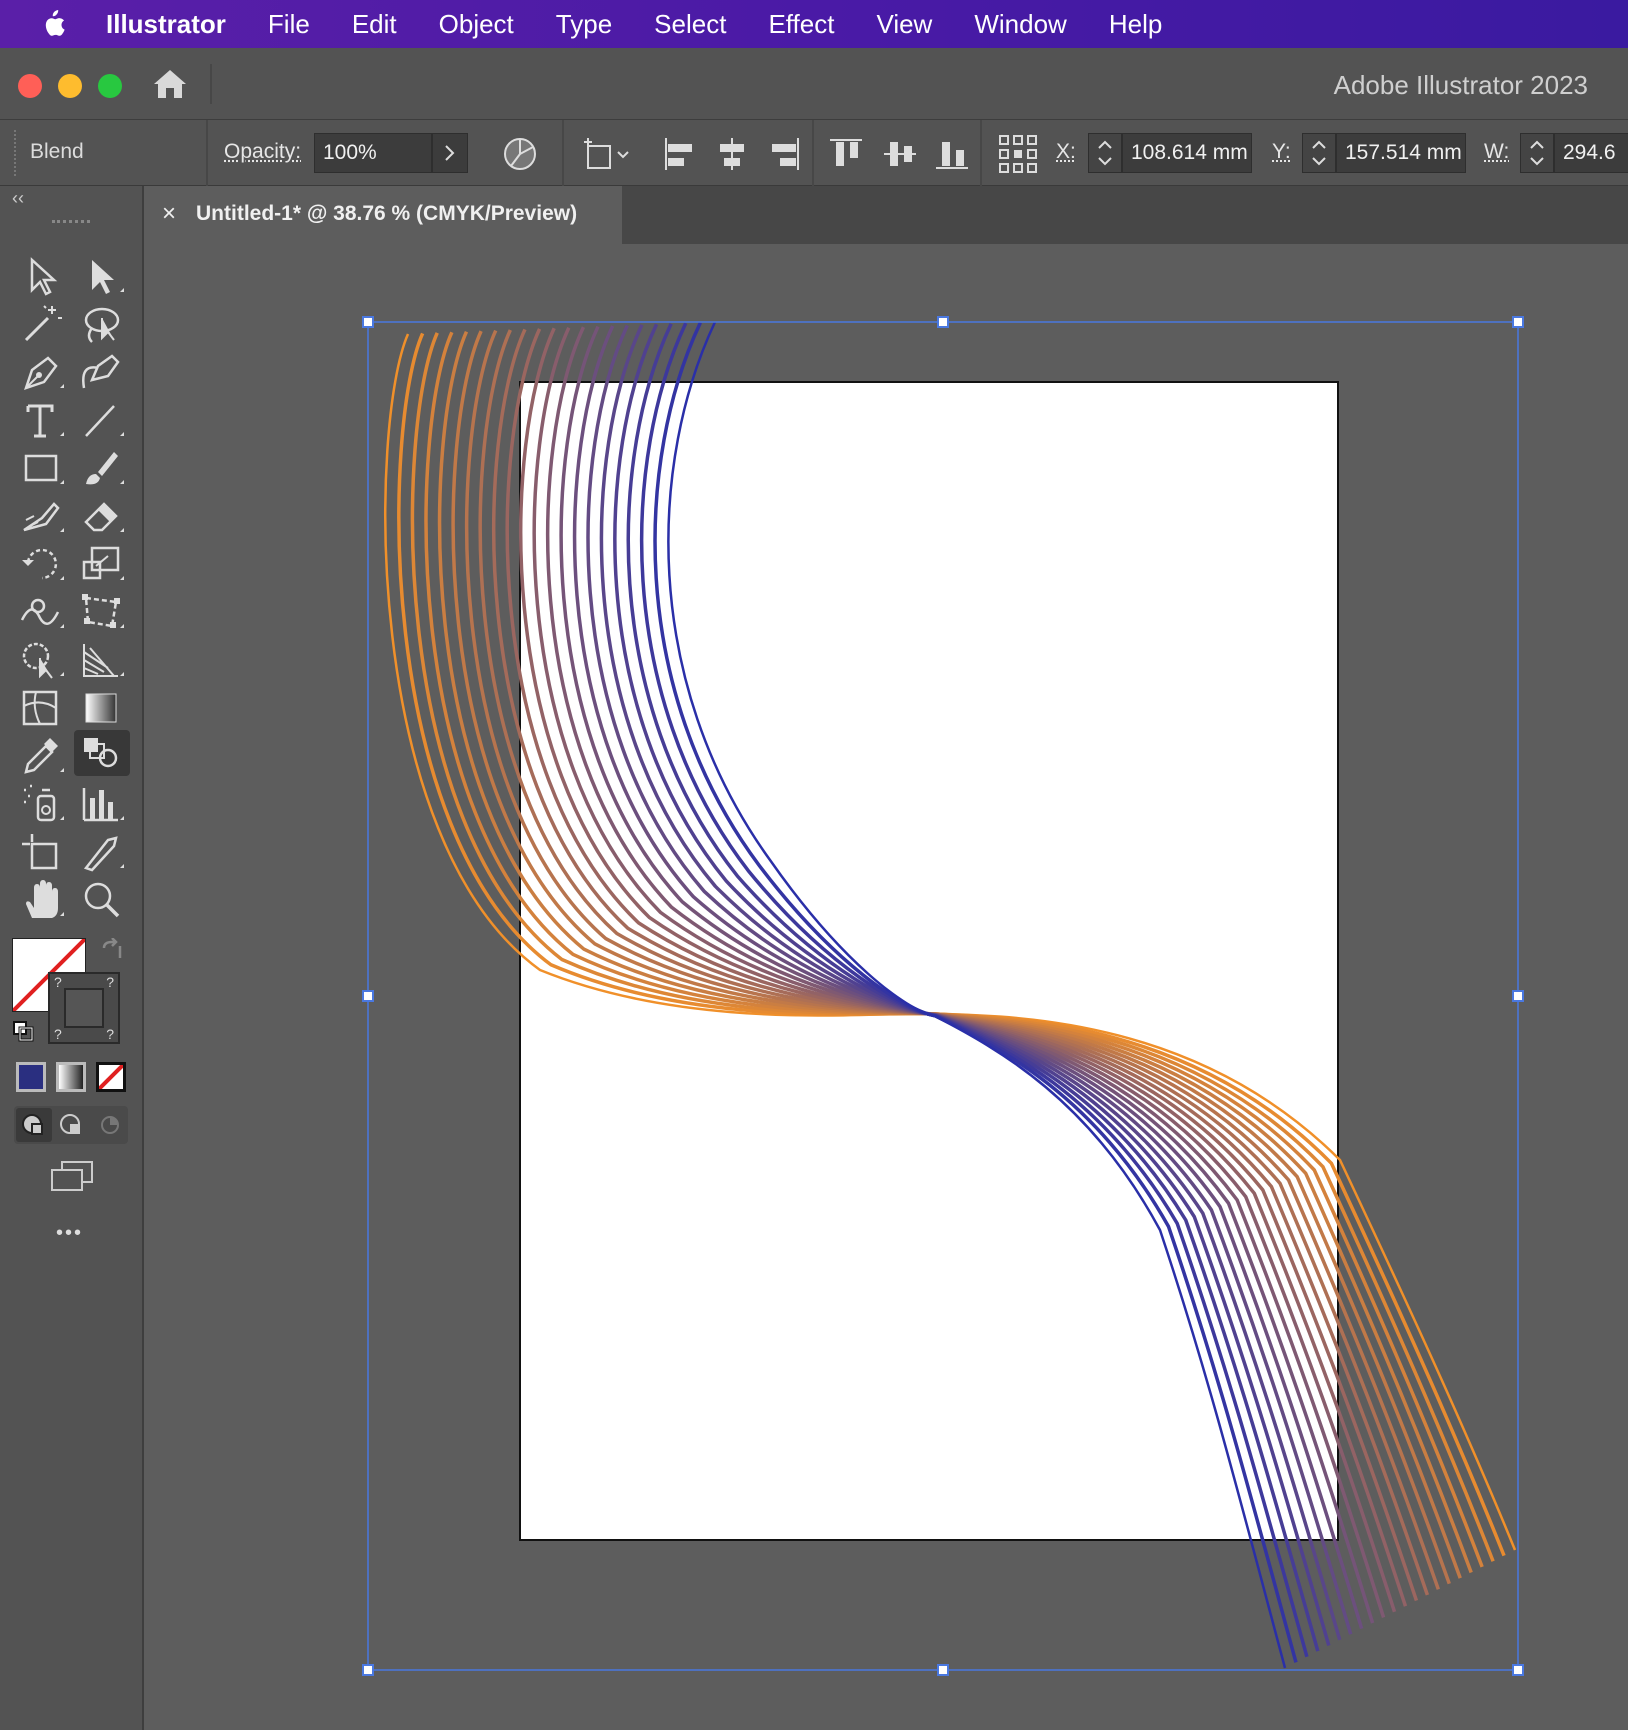 The height and width of the screenshot is (1730, 1628). What do you see at coordinates (42, 276) in the screenshot?
I see `selection-tool-icon` at bounding box center [42, 276].